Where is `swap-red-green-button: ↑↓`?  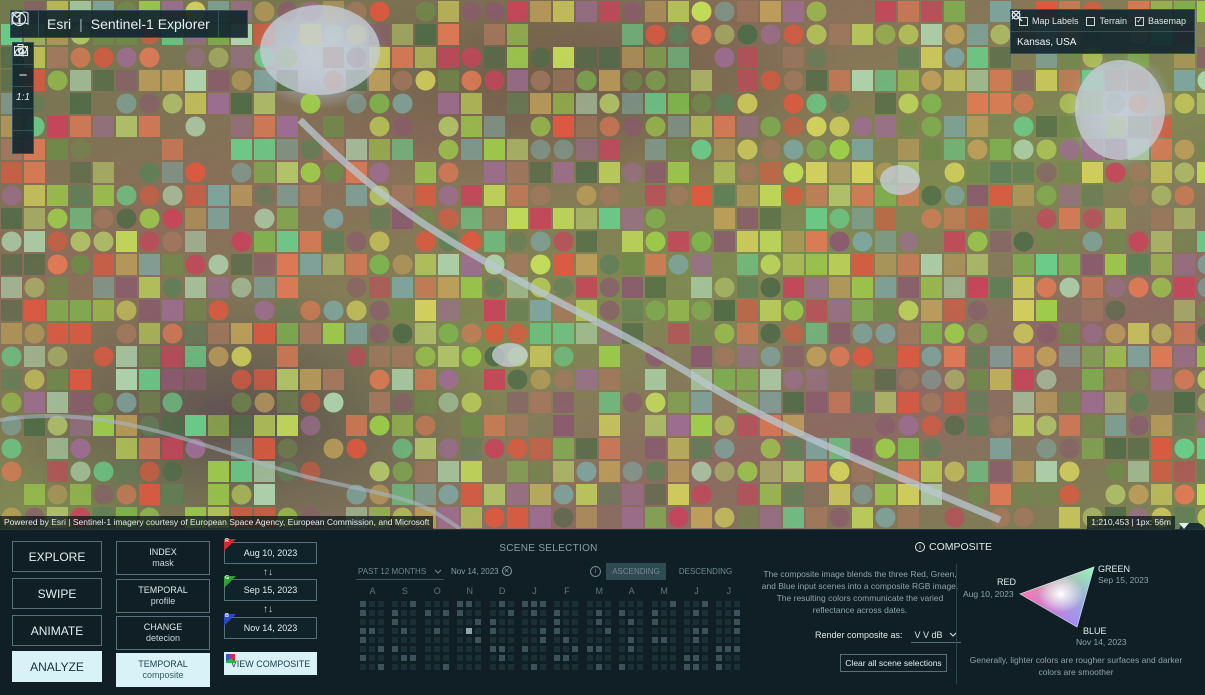 swap-red-green-button: ↑↓ is located at coordinates (268, 572).